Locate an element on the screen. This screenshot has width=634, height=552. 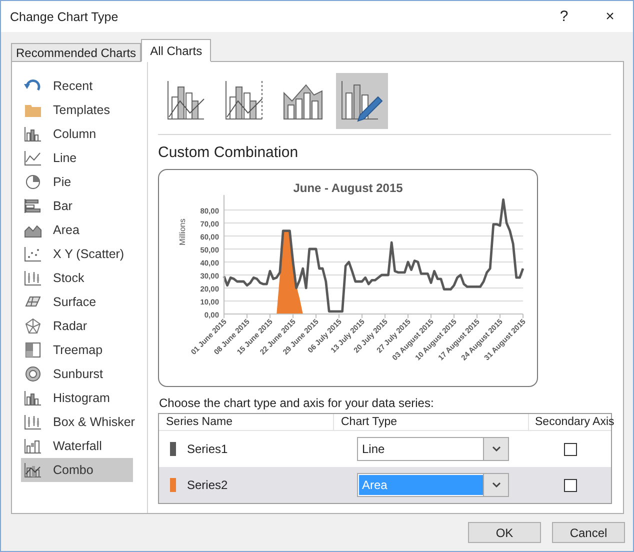
series-row: Series1 Line is located at coordinates (385, 449).